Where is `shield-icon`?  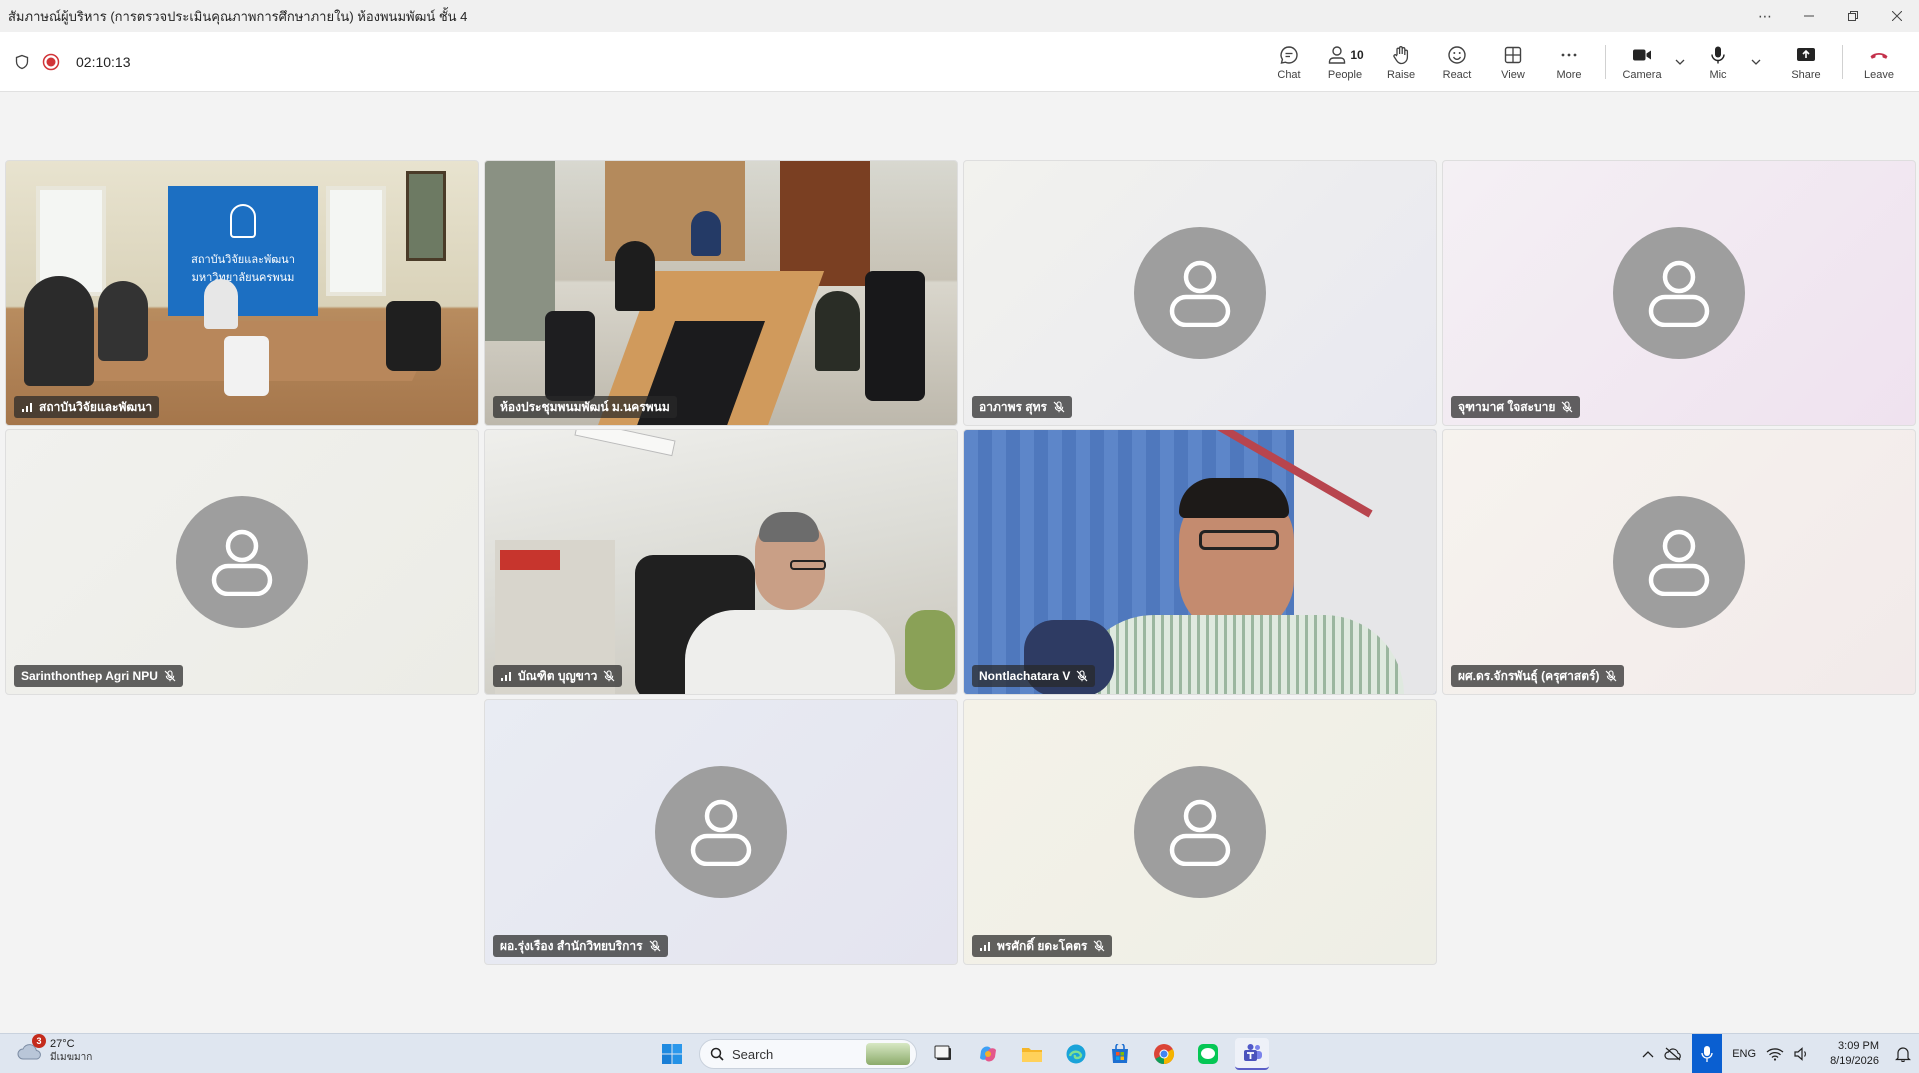 shield-icon is located at coordinates (22, 62).